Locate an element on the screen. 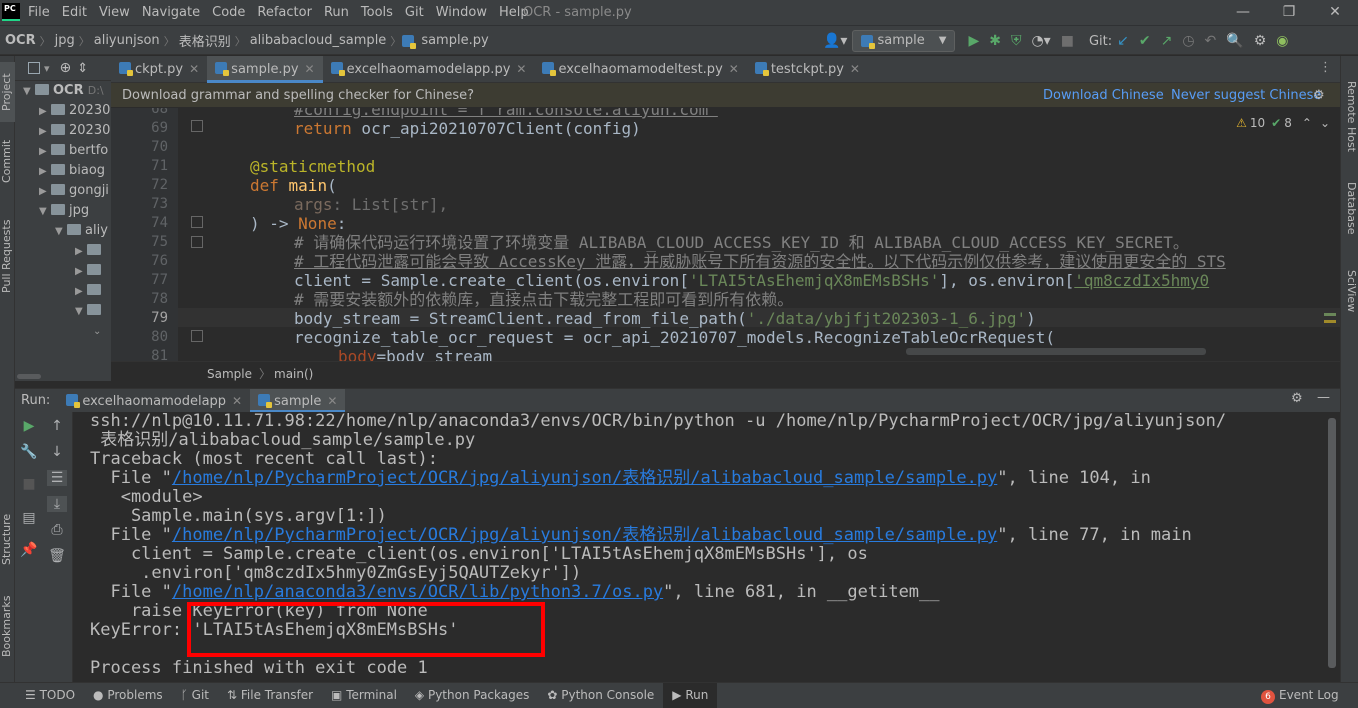  debug-icon: ✱ is located at coordinates (995, 41).